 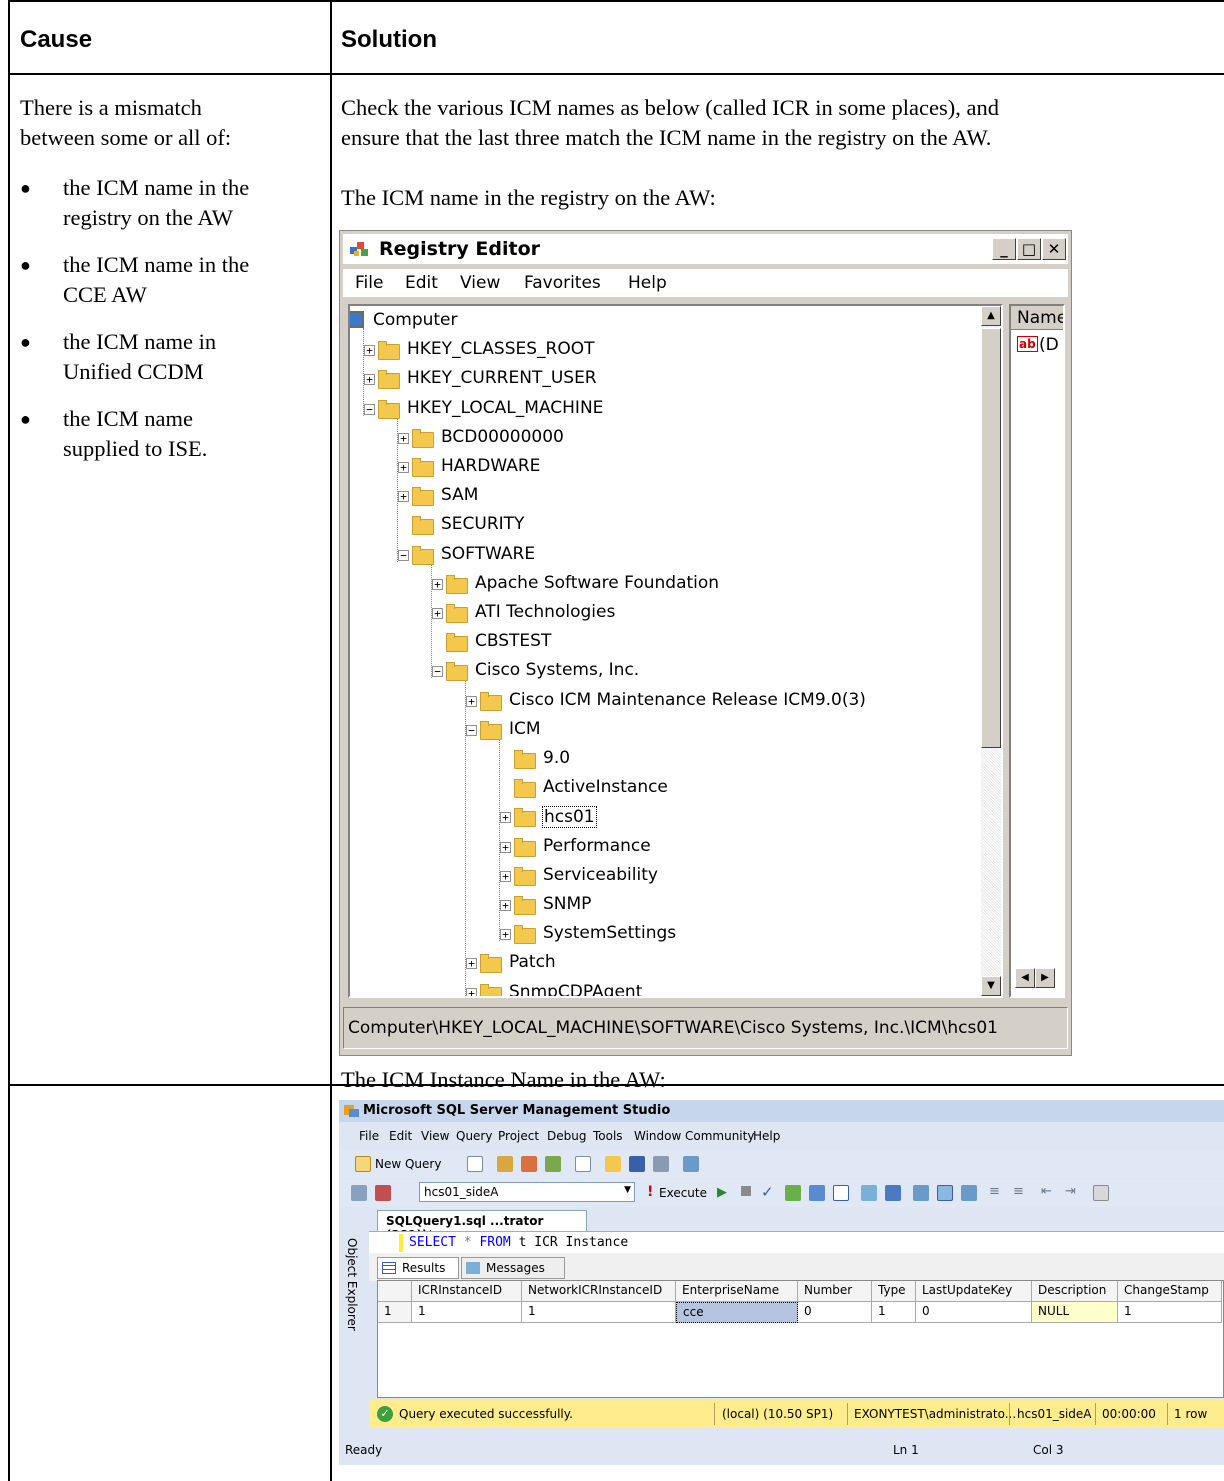 What do you see at coordinates (746, 1191) in the screenshot?
I see `stop-icon` at bounding box center [746, 1191].